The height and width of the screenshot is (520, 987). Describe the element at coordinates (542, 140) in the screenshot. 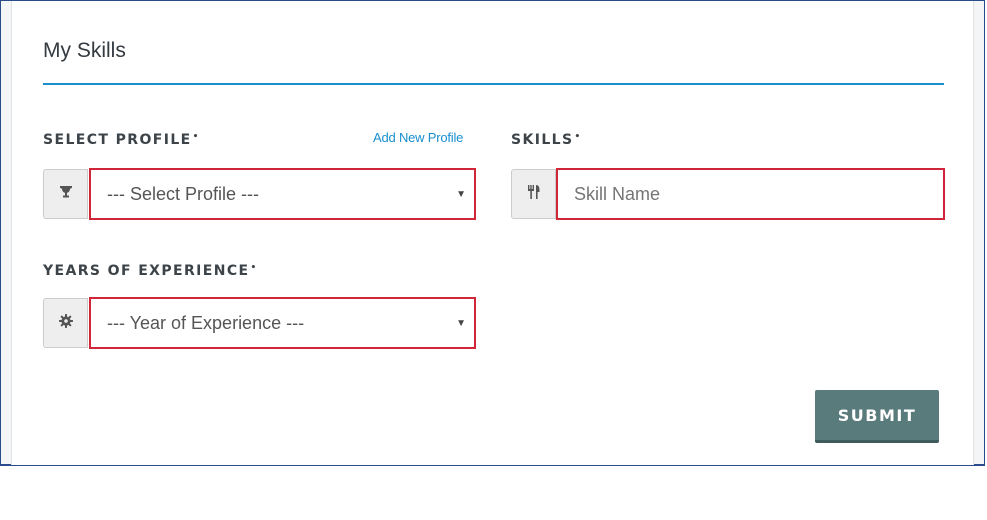

I see `skills-label-text: SKILLS` at that location.